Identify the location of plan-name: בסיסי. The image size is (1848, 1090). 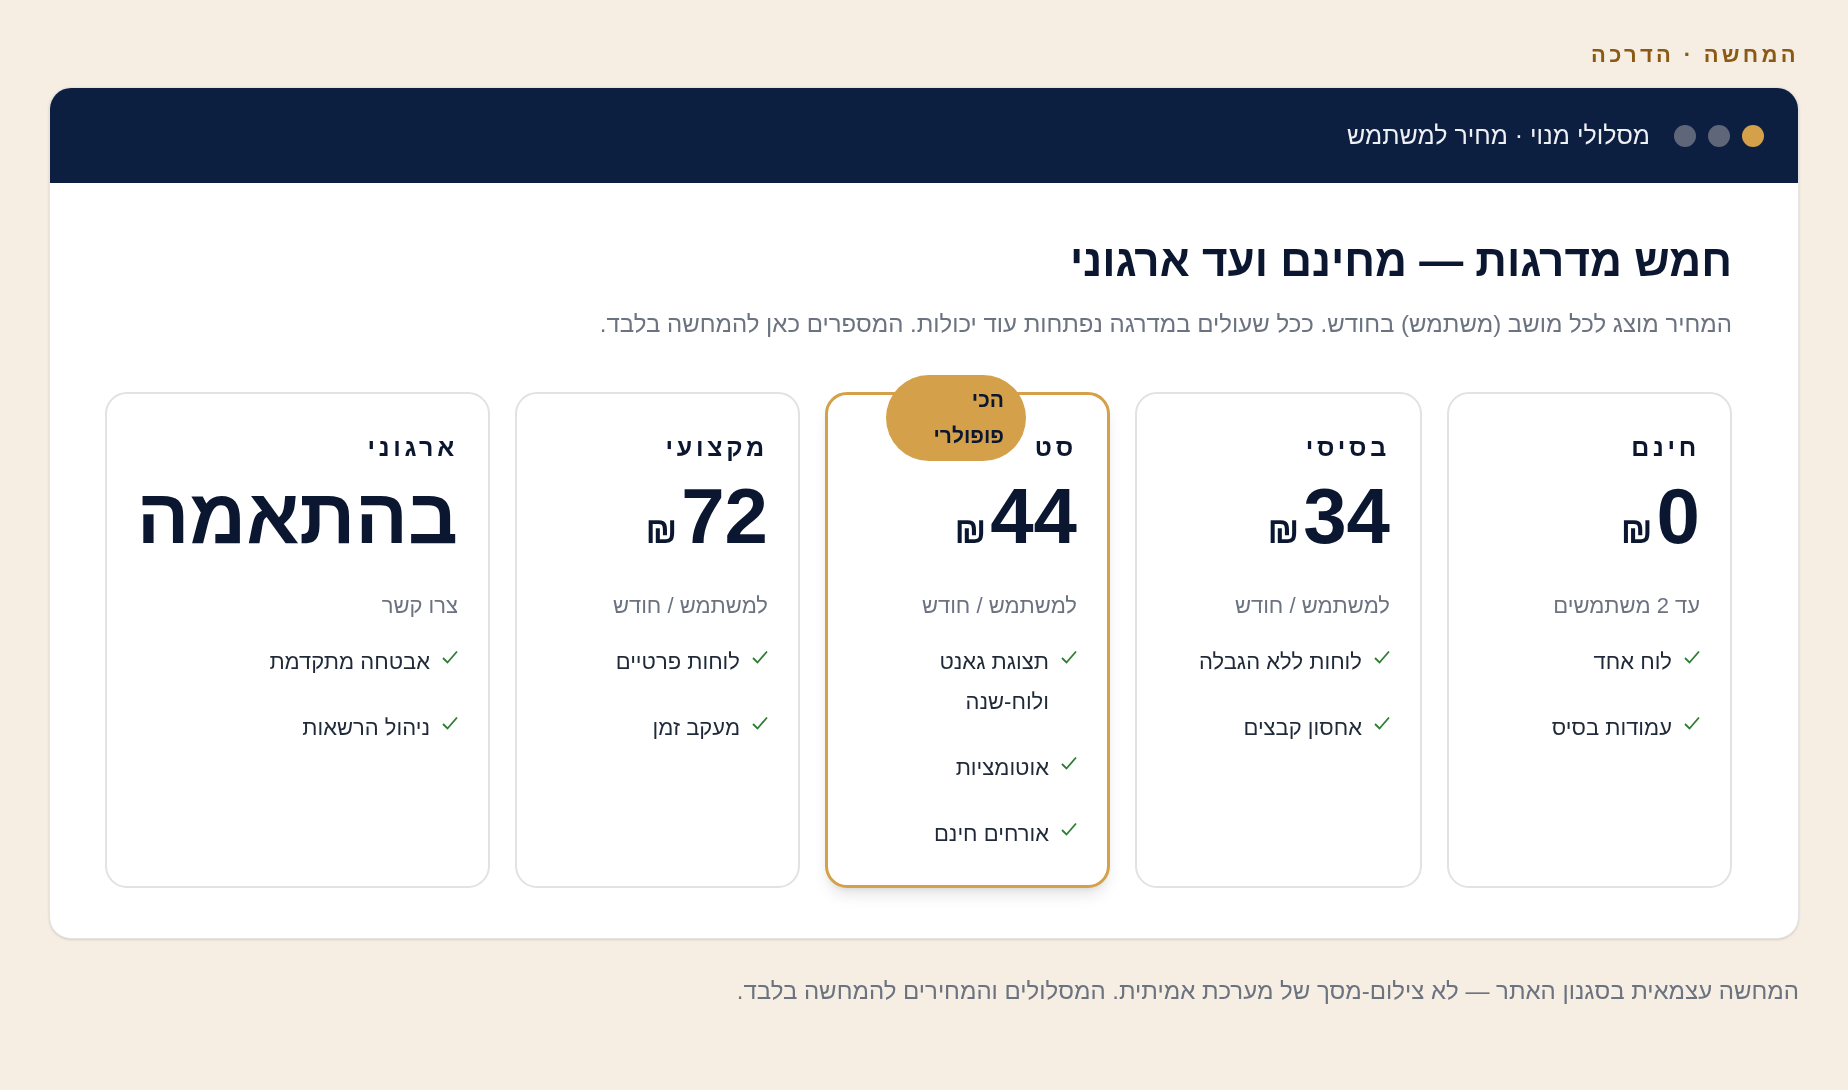
(1347, 447).